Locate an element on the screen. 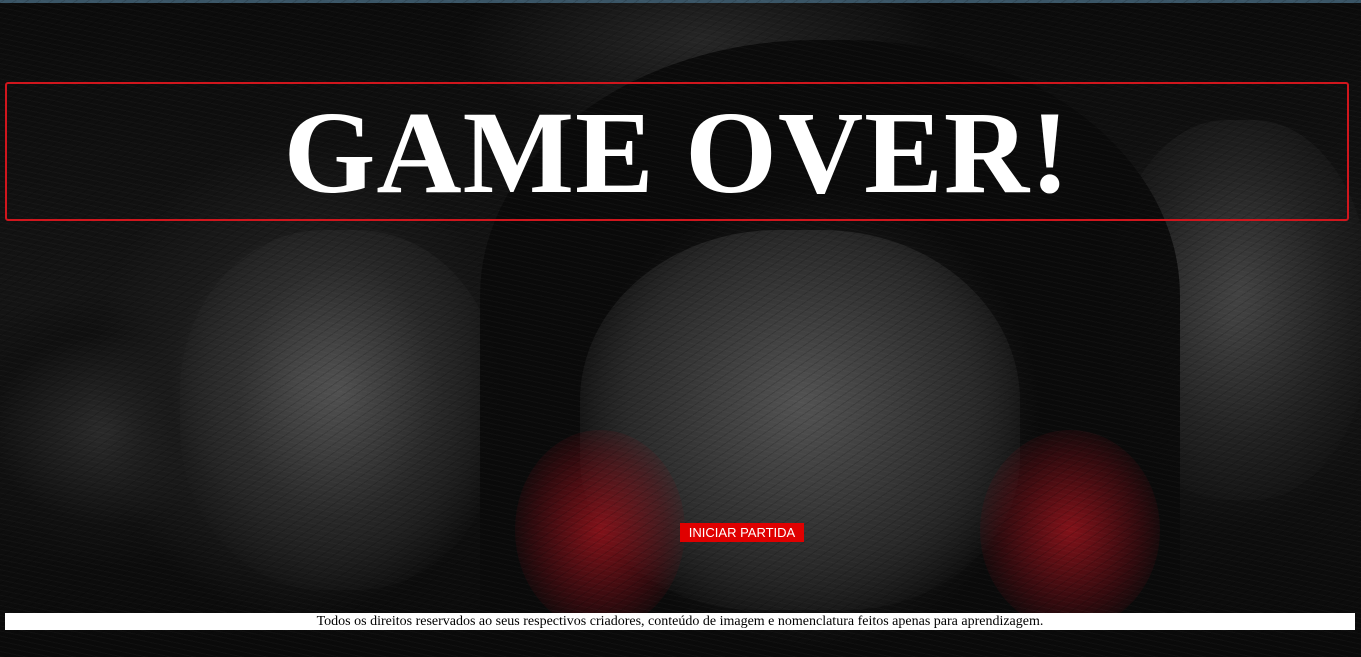  top-border is located at coordinates (680, 1).